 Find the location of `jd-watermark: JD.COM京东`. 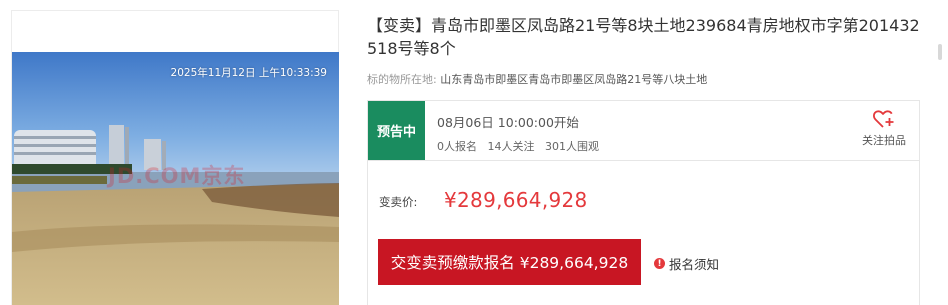

jd-watermark: JD.COM京东 is located at coordinates (177, 176).